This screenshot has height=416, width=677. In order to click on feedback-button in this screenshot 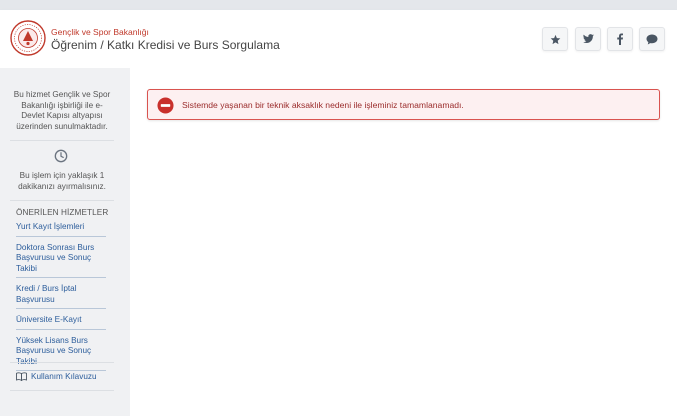, I will do `click(652, 39)`.